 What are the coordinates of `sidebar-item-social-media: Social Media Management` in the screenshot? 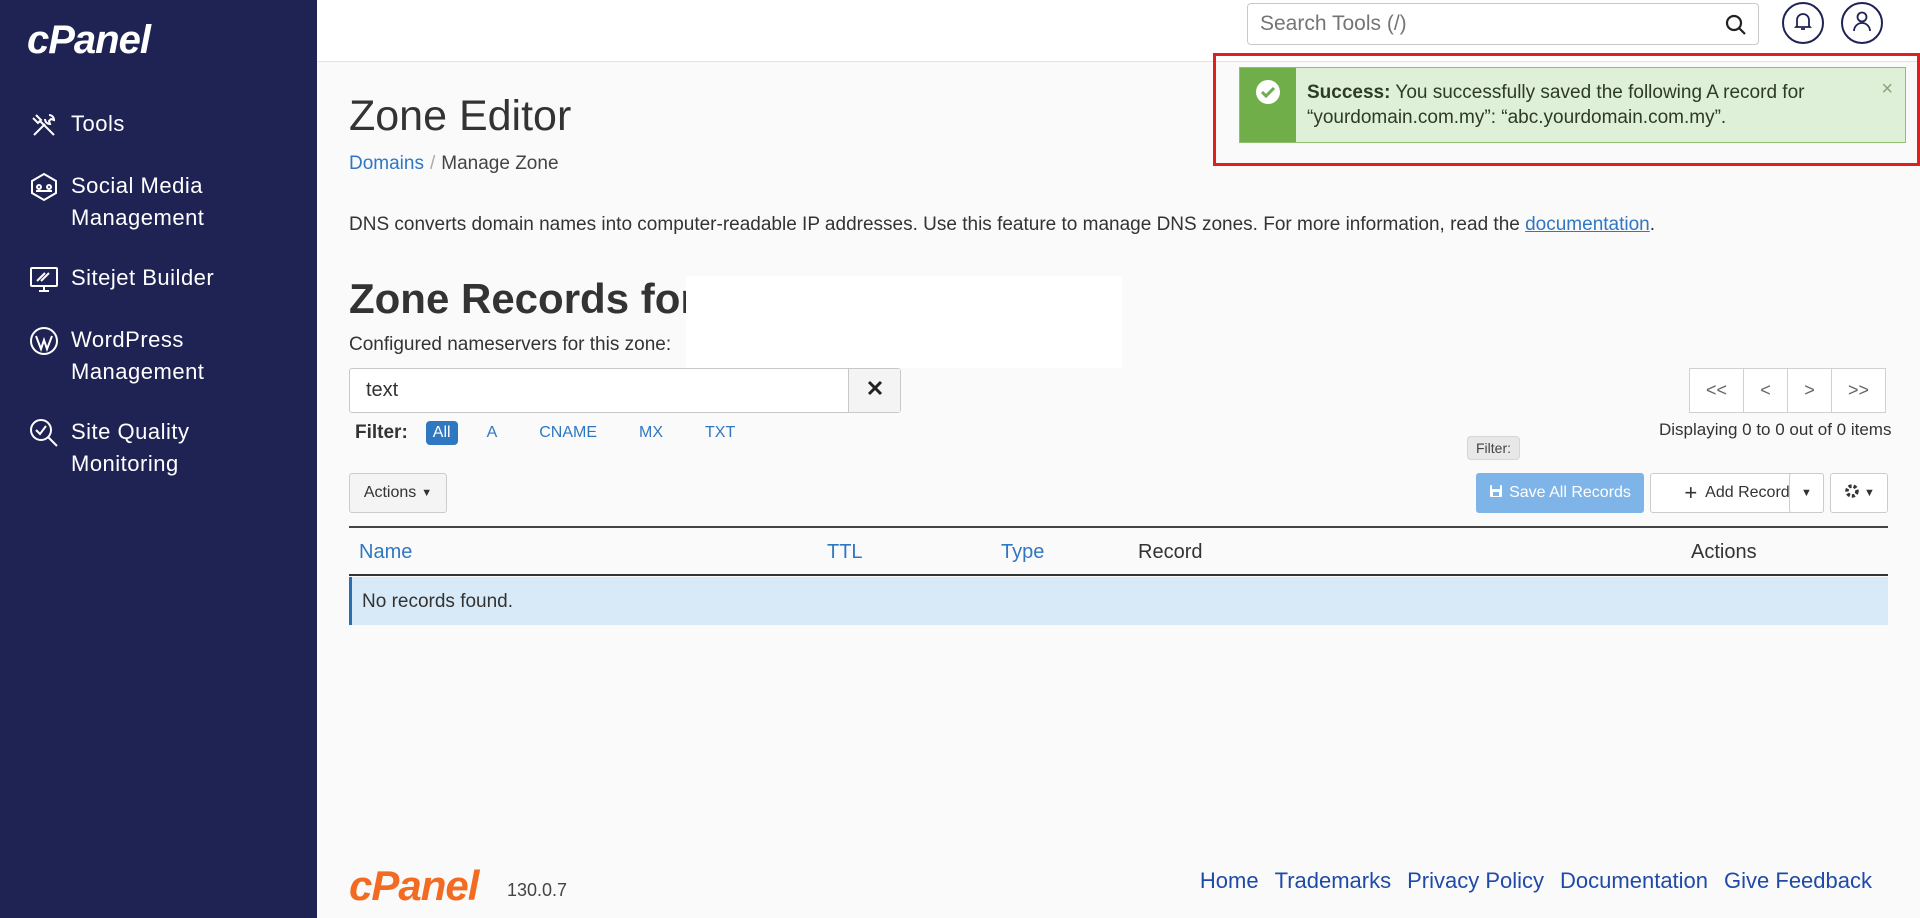 It's located at (158, 202).